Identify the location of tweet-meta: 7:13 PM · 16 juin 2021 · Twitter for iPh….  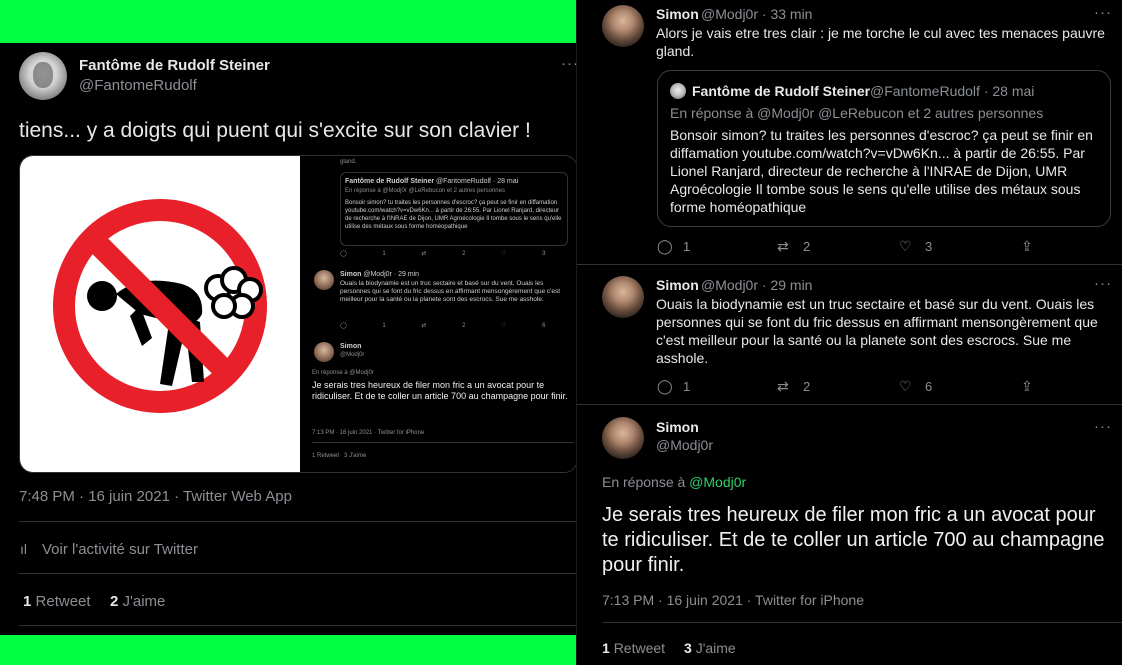
(733, 600).